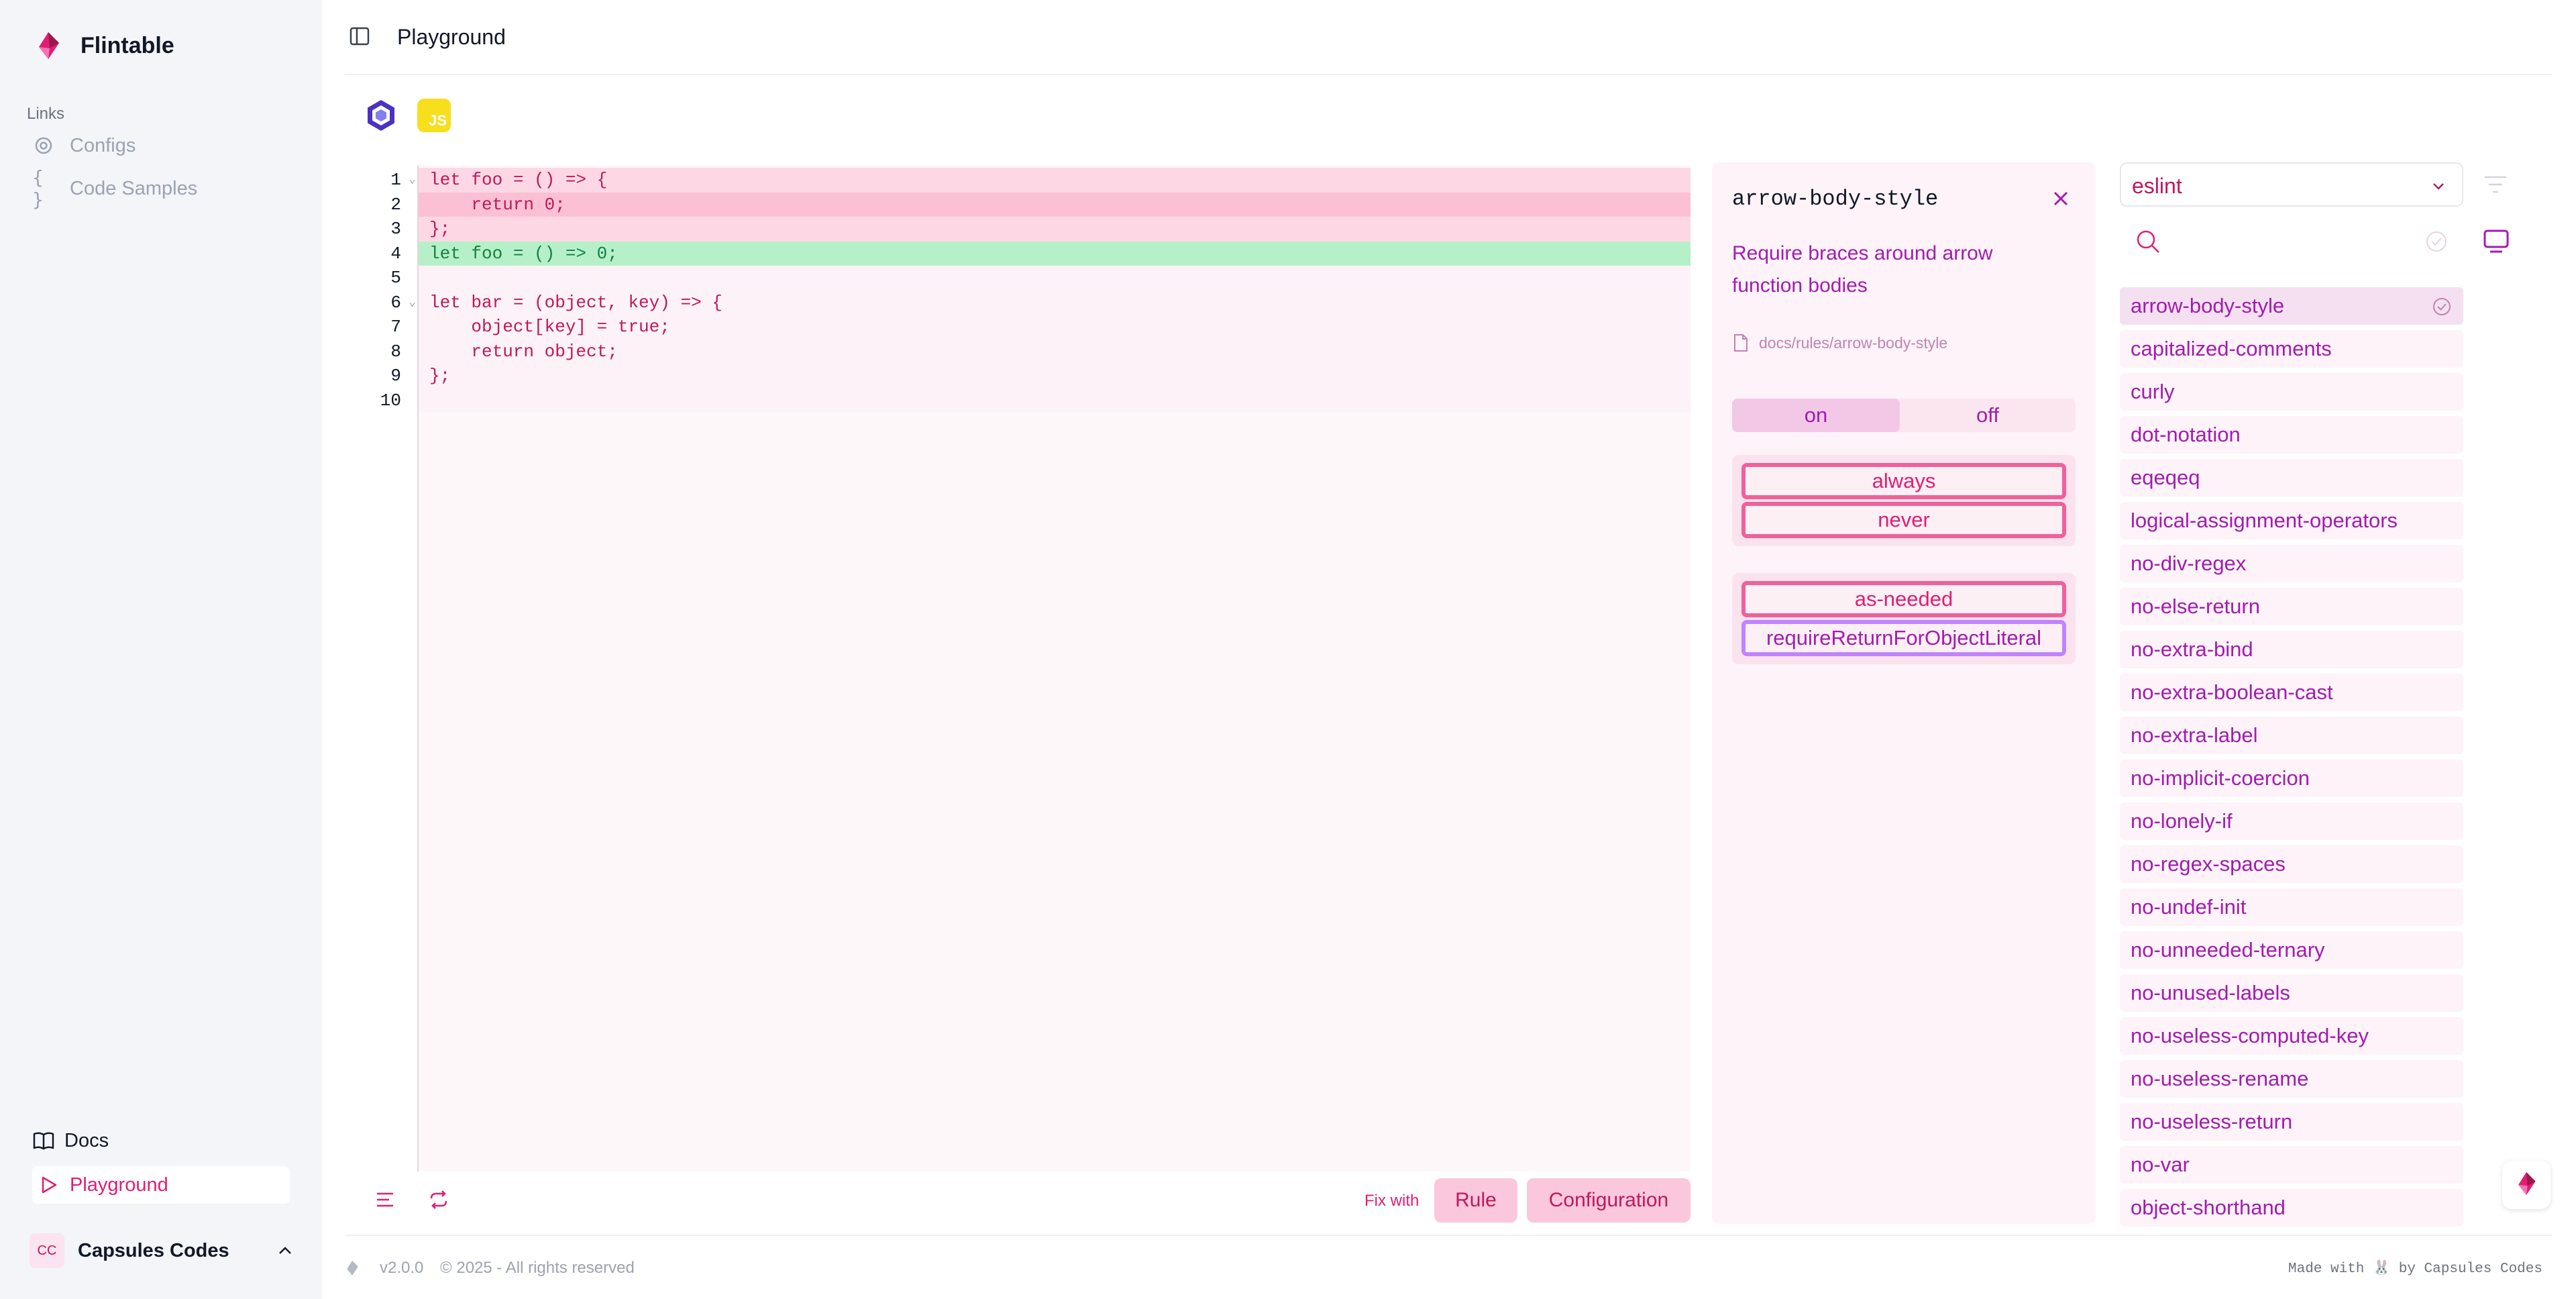  What do you see at coordinates (395, 204) in the screenshot?
I see `line-number-label: 2` at bounding box center [395, 204].